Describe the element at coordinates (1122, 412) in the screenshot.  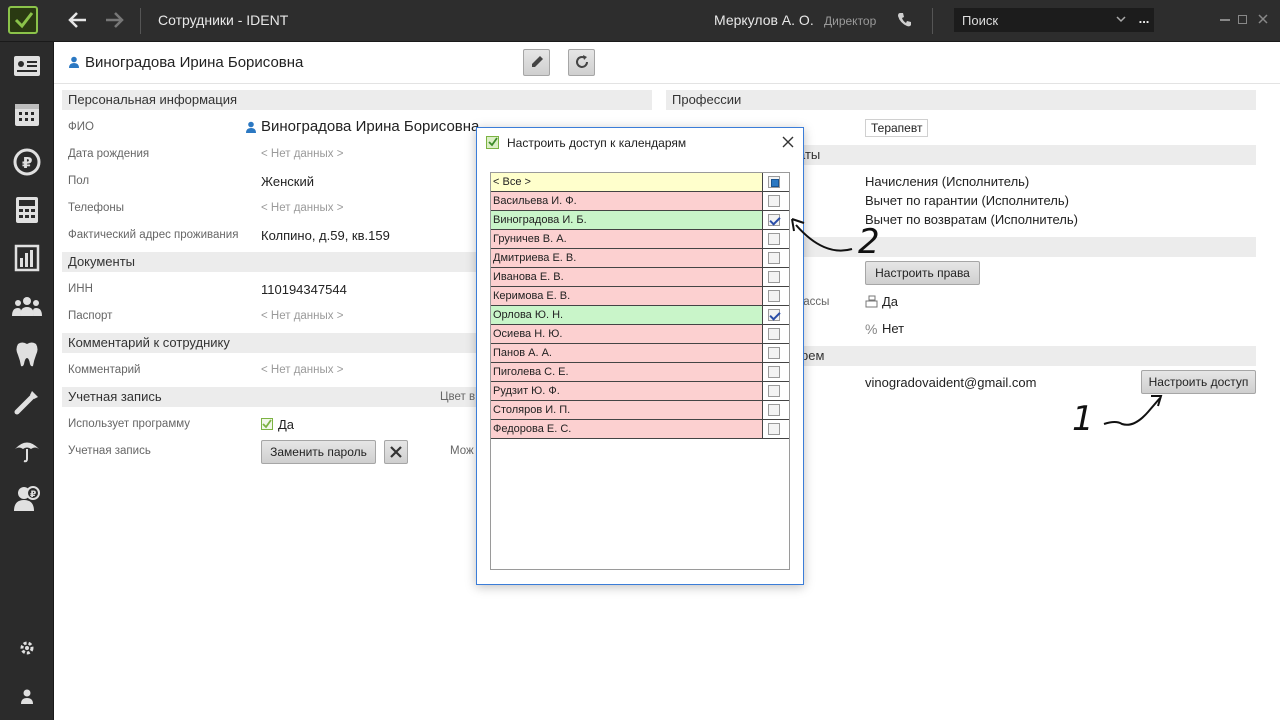
I see `annotation-arrow-1: 1` at that location.